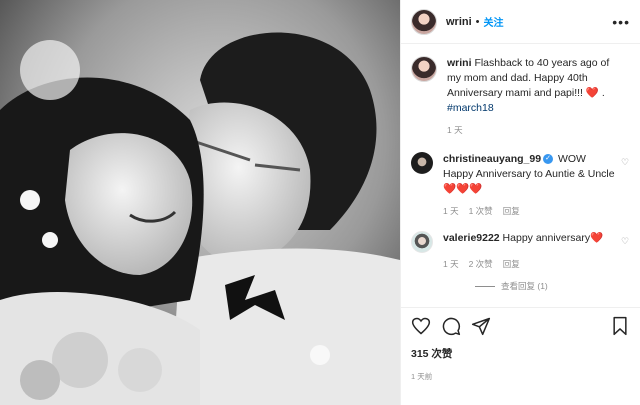 The image size is (640, 405). I want to click on likes-count: 315 次赞, so click(520, 353).